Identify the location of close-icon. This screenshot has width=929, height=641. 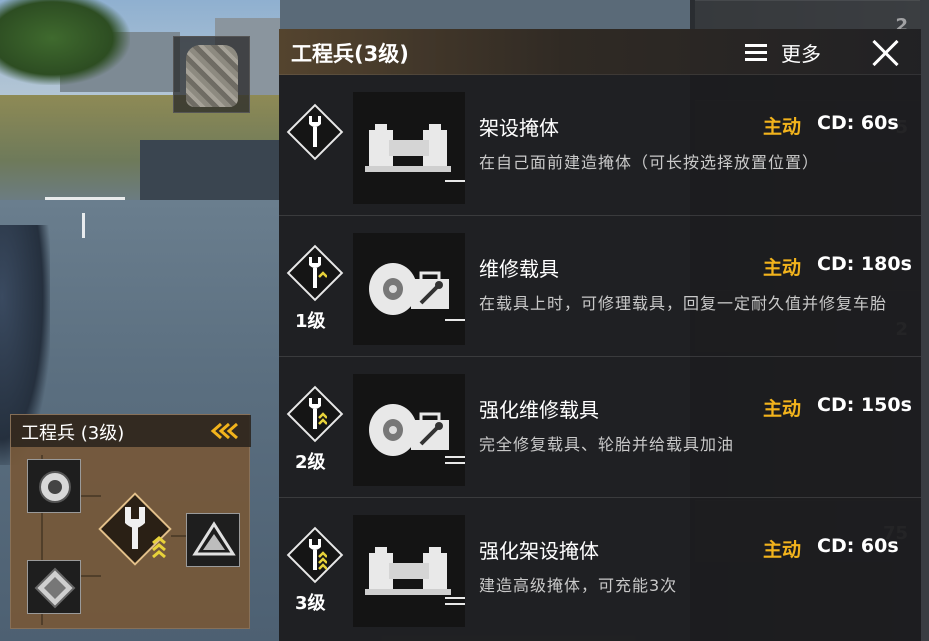
(886, 53).